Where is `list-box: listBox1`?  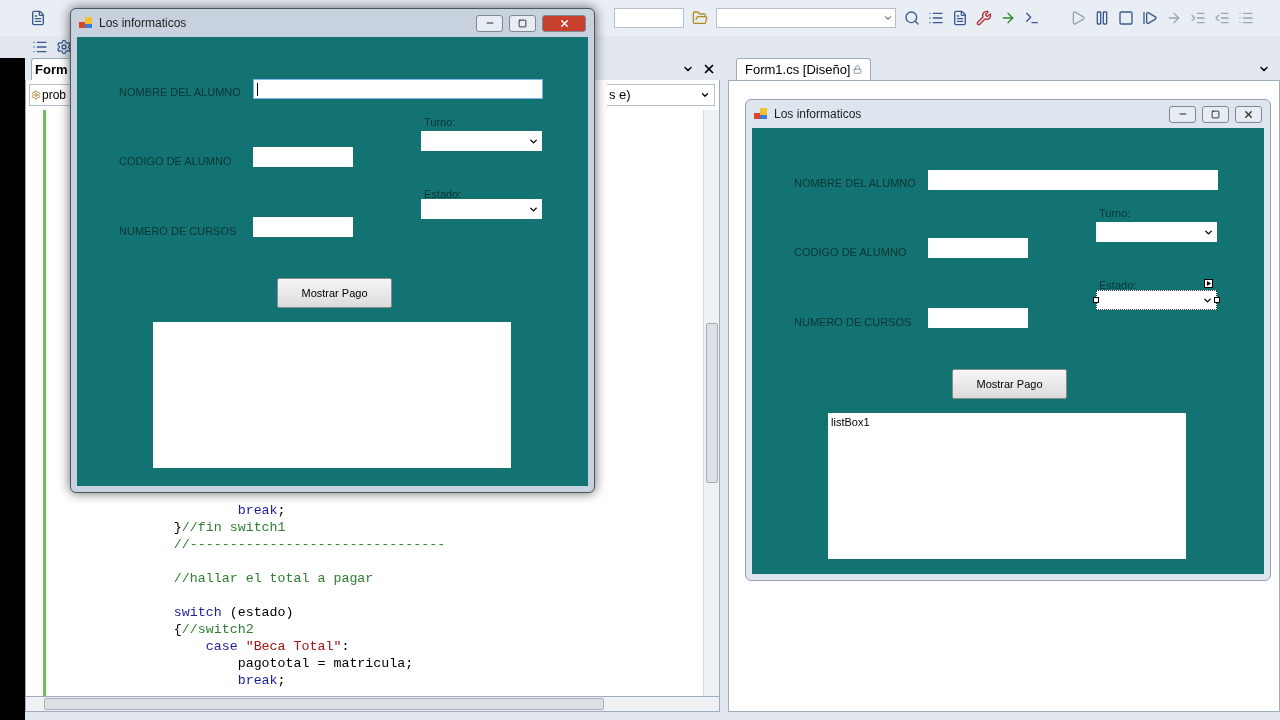 list-box: listBox1 is located at coordinates (1007, 486).